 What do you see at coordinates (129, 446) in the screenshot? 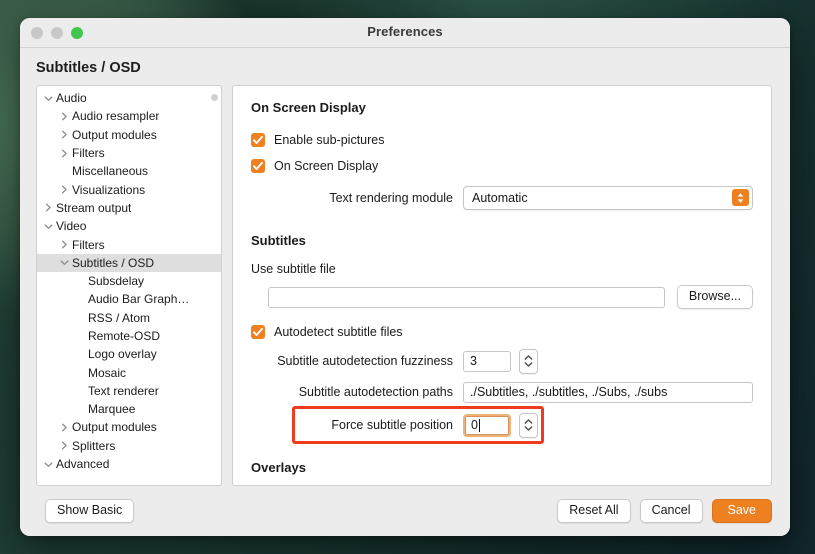
I see `sidebar-item-splitters: Splitters` at bounding box center [129, 446].